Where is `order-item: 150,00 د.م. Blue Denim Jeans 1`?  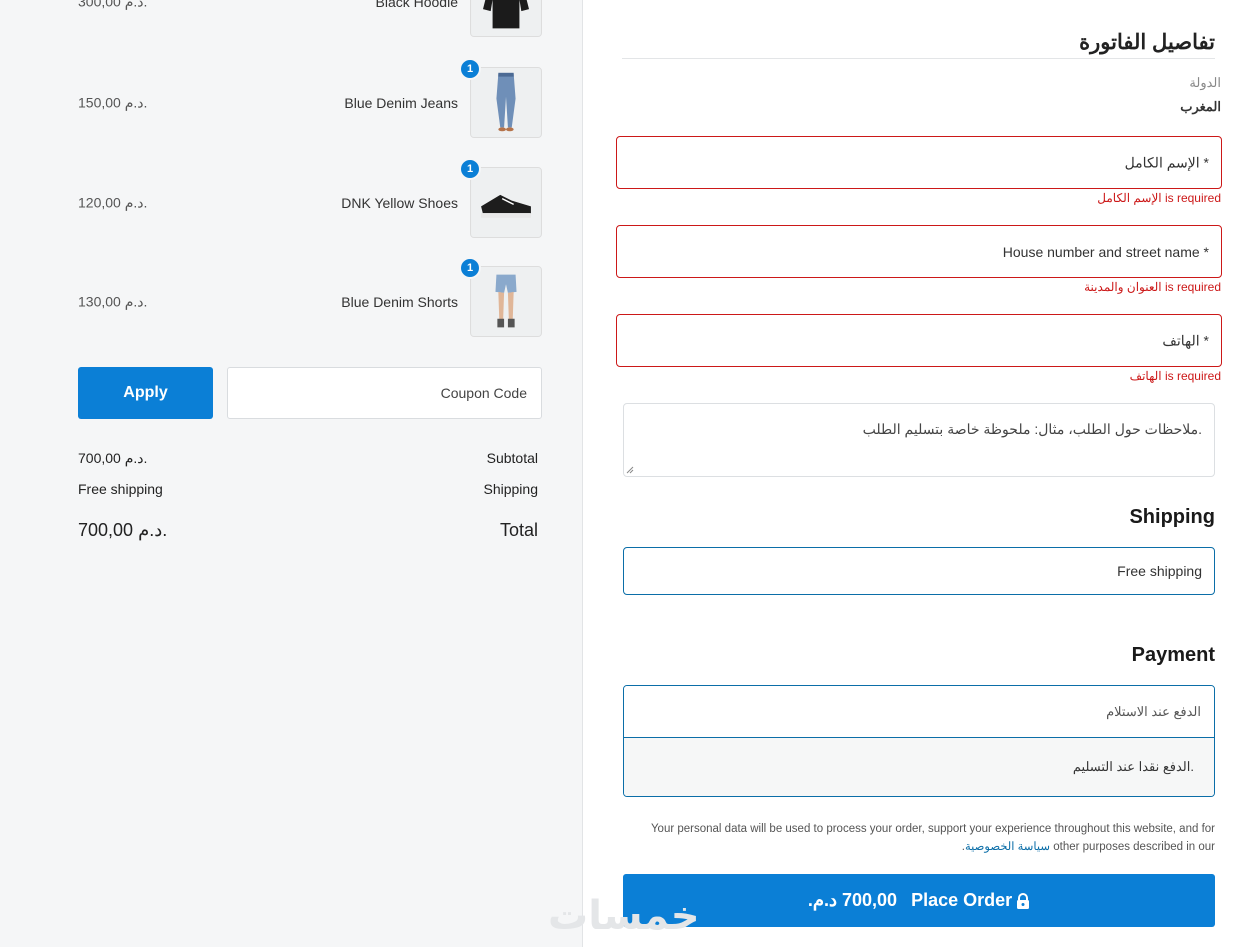 order-item: 150,00 د.م. Blue Denim Jeans 1 is located at coordinates (310, 98).